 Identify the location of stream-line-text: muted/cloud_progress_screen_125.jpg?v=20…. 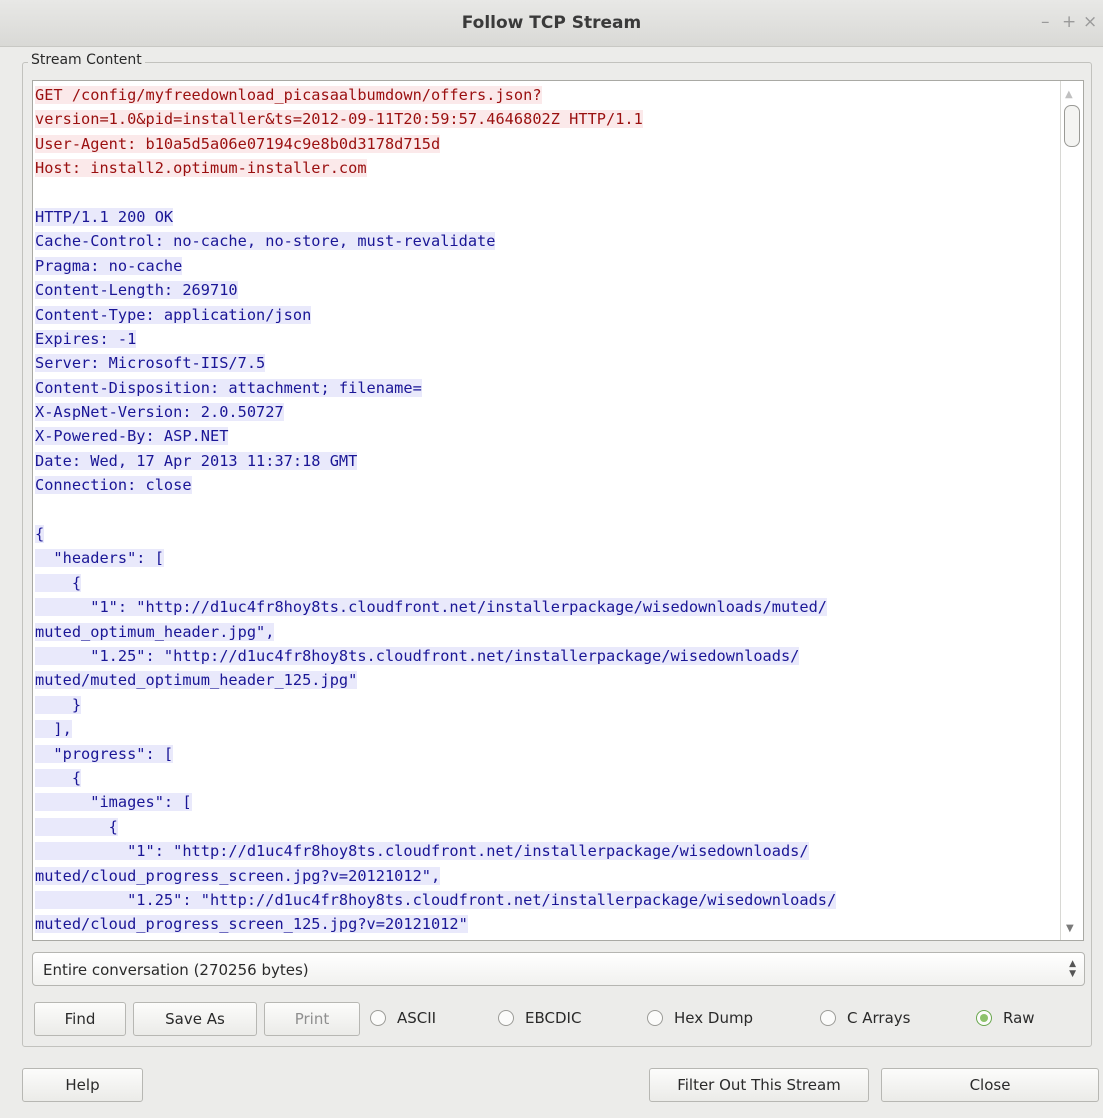
(251, 924).